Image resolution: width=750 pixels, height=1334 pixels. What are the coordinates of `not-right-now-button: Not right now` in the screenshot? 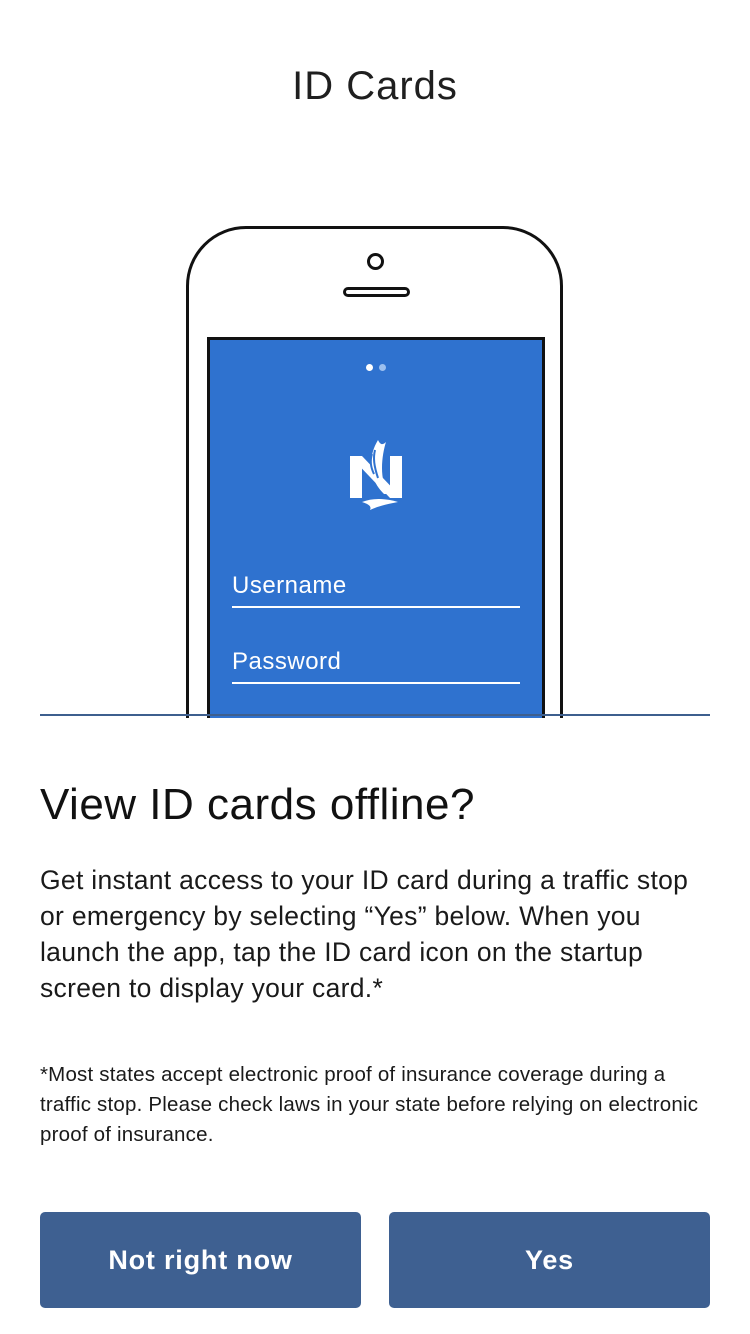 It's located at (200, 1260).